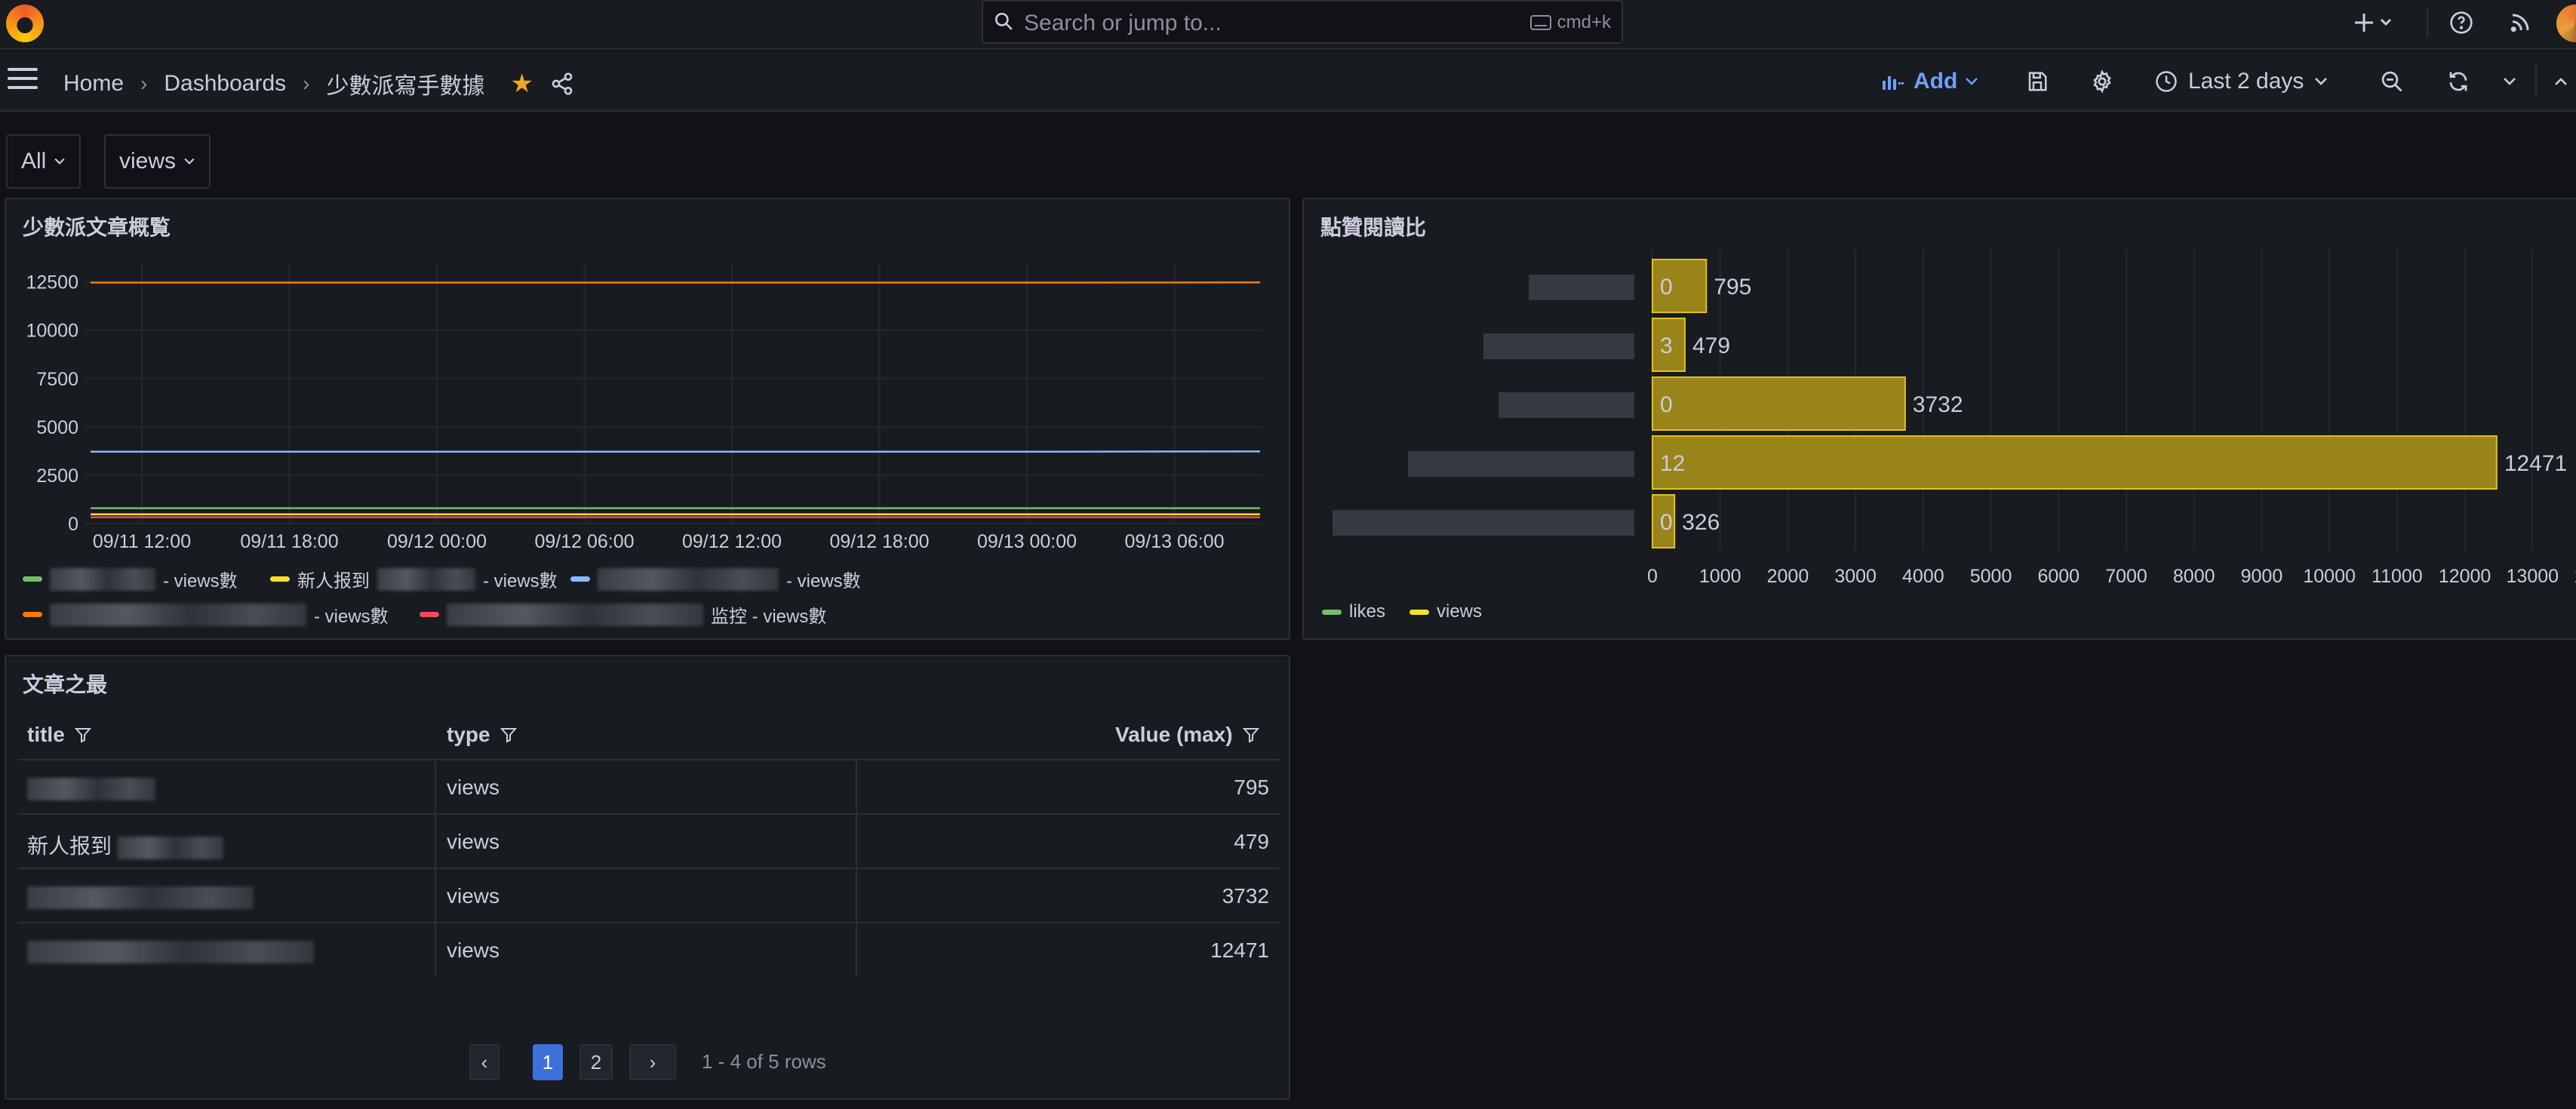 Image resolution: width=2576 pixels, height=1109 pixels. I want to click on share-icon, so click(562, 84).